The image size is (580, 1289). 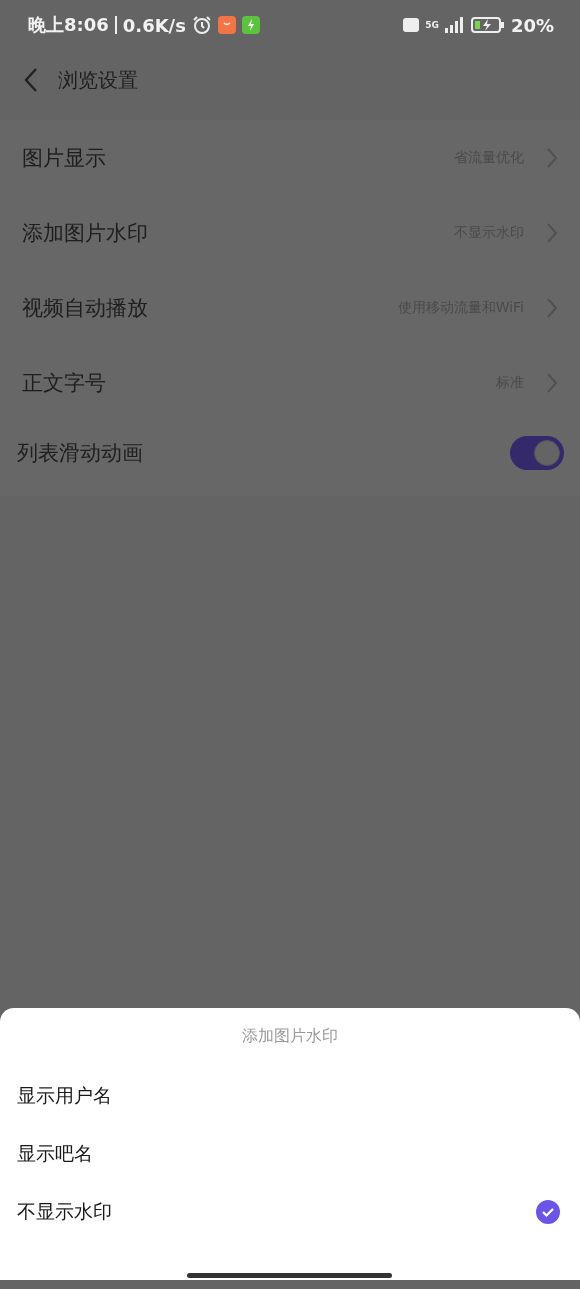 What do you see at coordinates (290, 1154) in the screenshot?
I see `option-item: 显示吧名` at bounding box center [290, 1154].